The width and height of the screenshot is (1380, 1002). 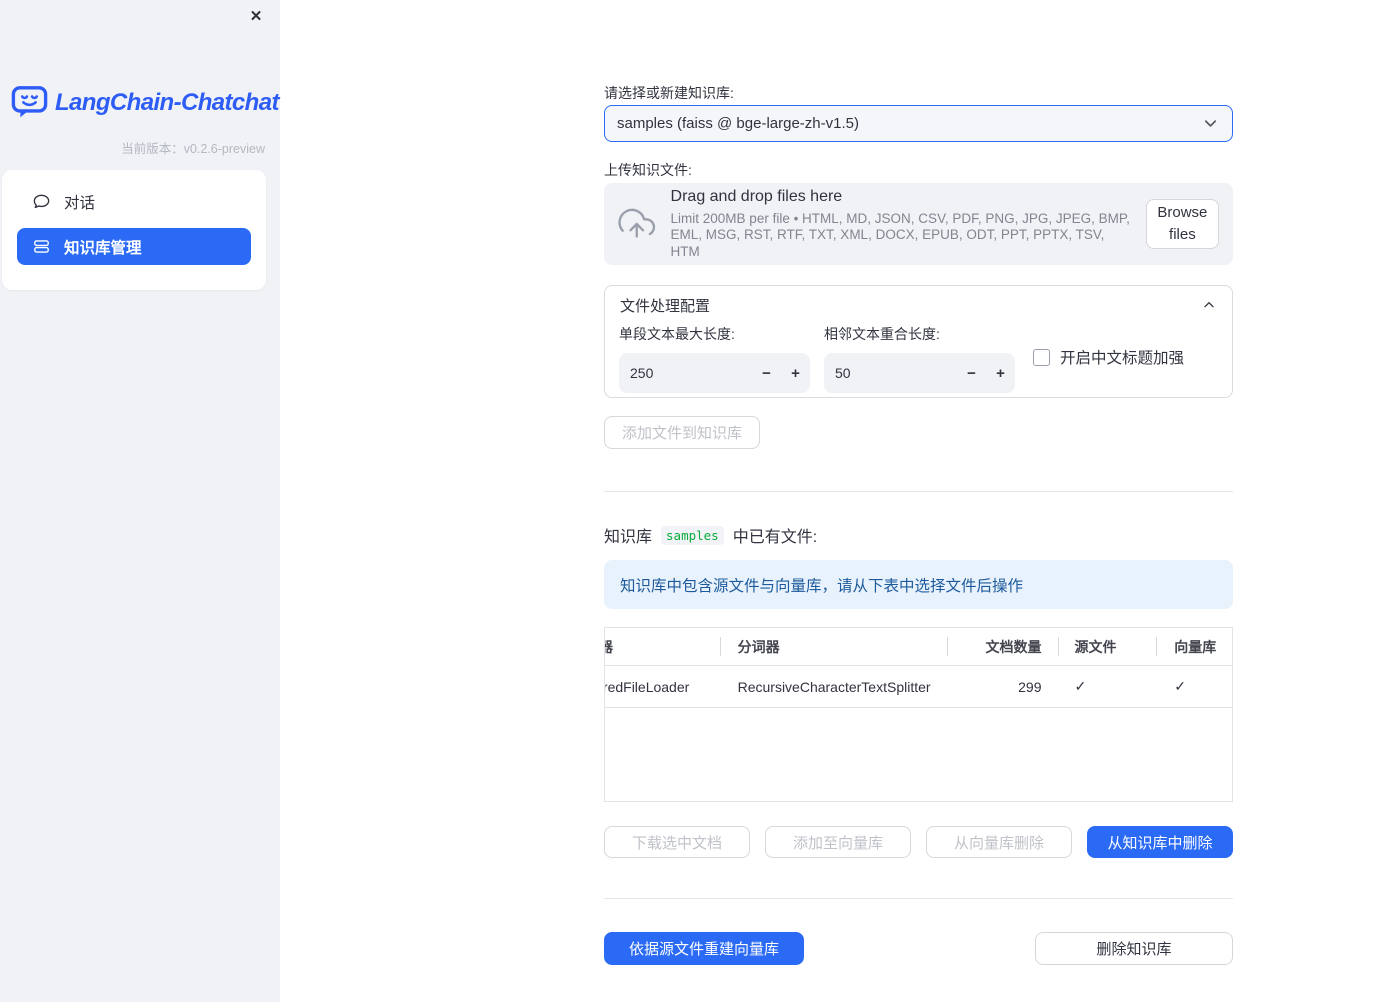 I want to click on sidebar-menu: 对话 知识库管理, so click(x=134, y=230).